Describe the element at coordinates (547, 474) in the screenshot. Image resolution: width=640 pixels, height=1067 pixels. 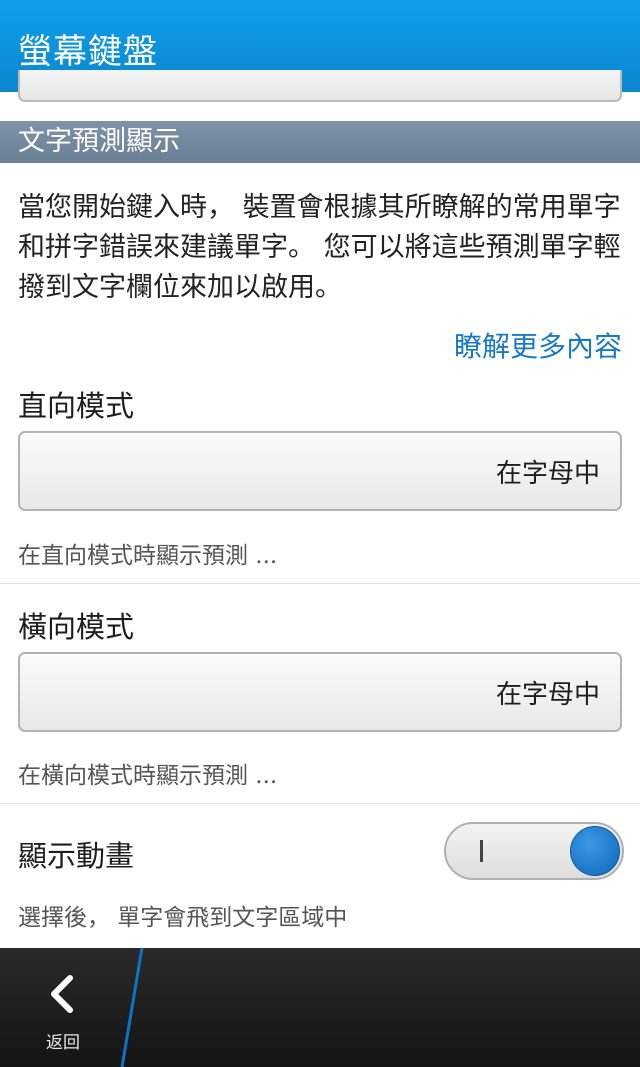
I see `portrait-mode-value: 在字母中` at that location.